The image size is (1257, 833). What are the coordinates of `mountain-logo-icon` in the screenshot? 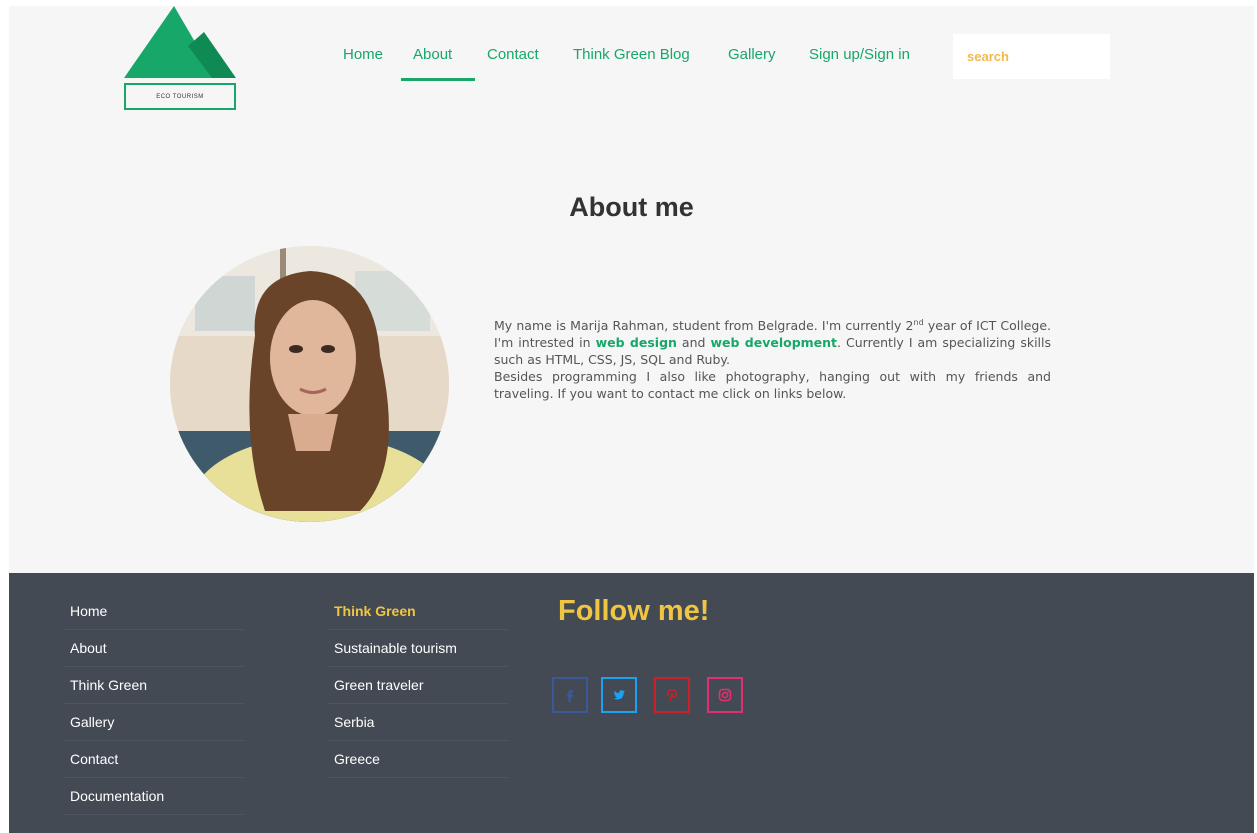 It's located at (180, 42).